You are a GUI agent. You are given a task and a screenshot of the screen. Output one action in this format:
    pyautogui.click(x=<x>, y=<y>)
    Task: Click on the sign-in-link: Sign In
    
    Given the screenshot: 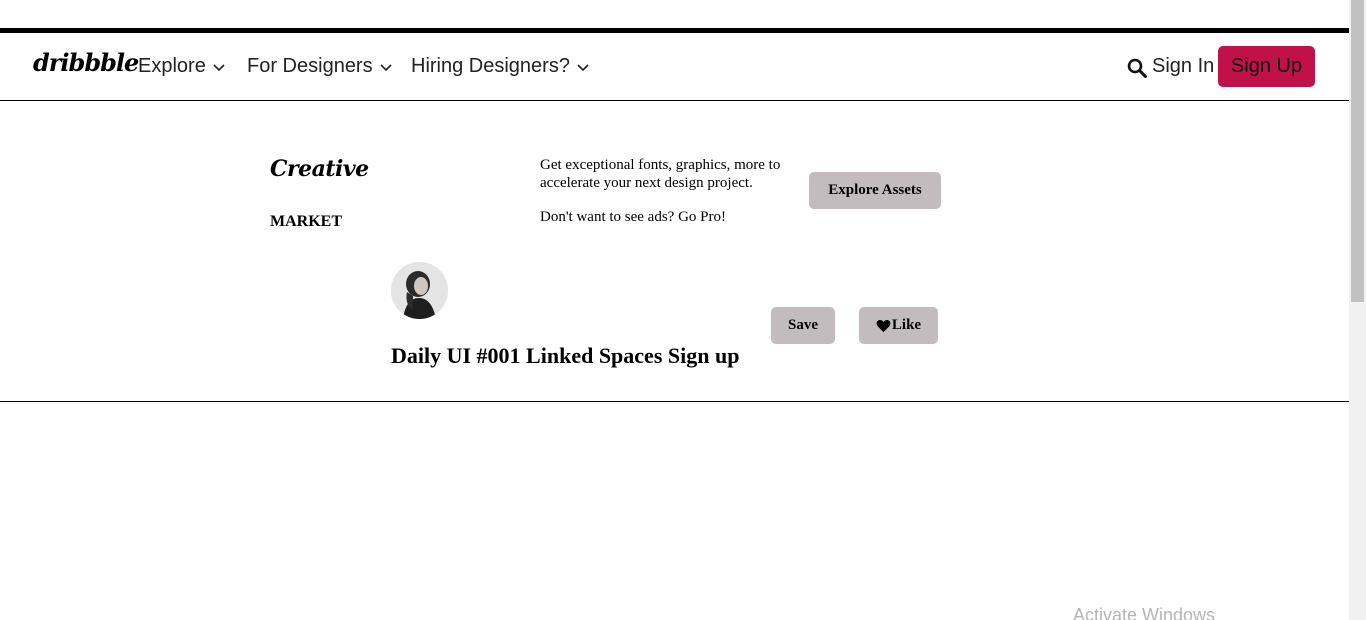 What is the action you would take?
    pyautogui.click(x=1183, y=66)
    